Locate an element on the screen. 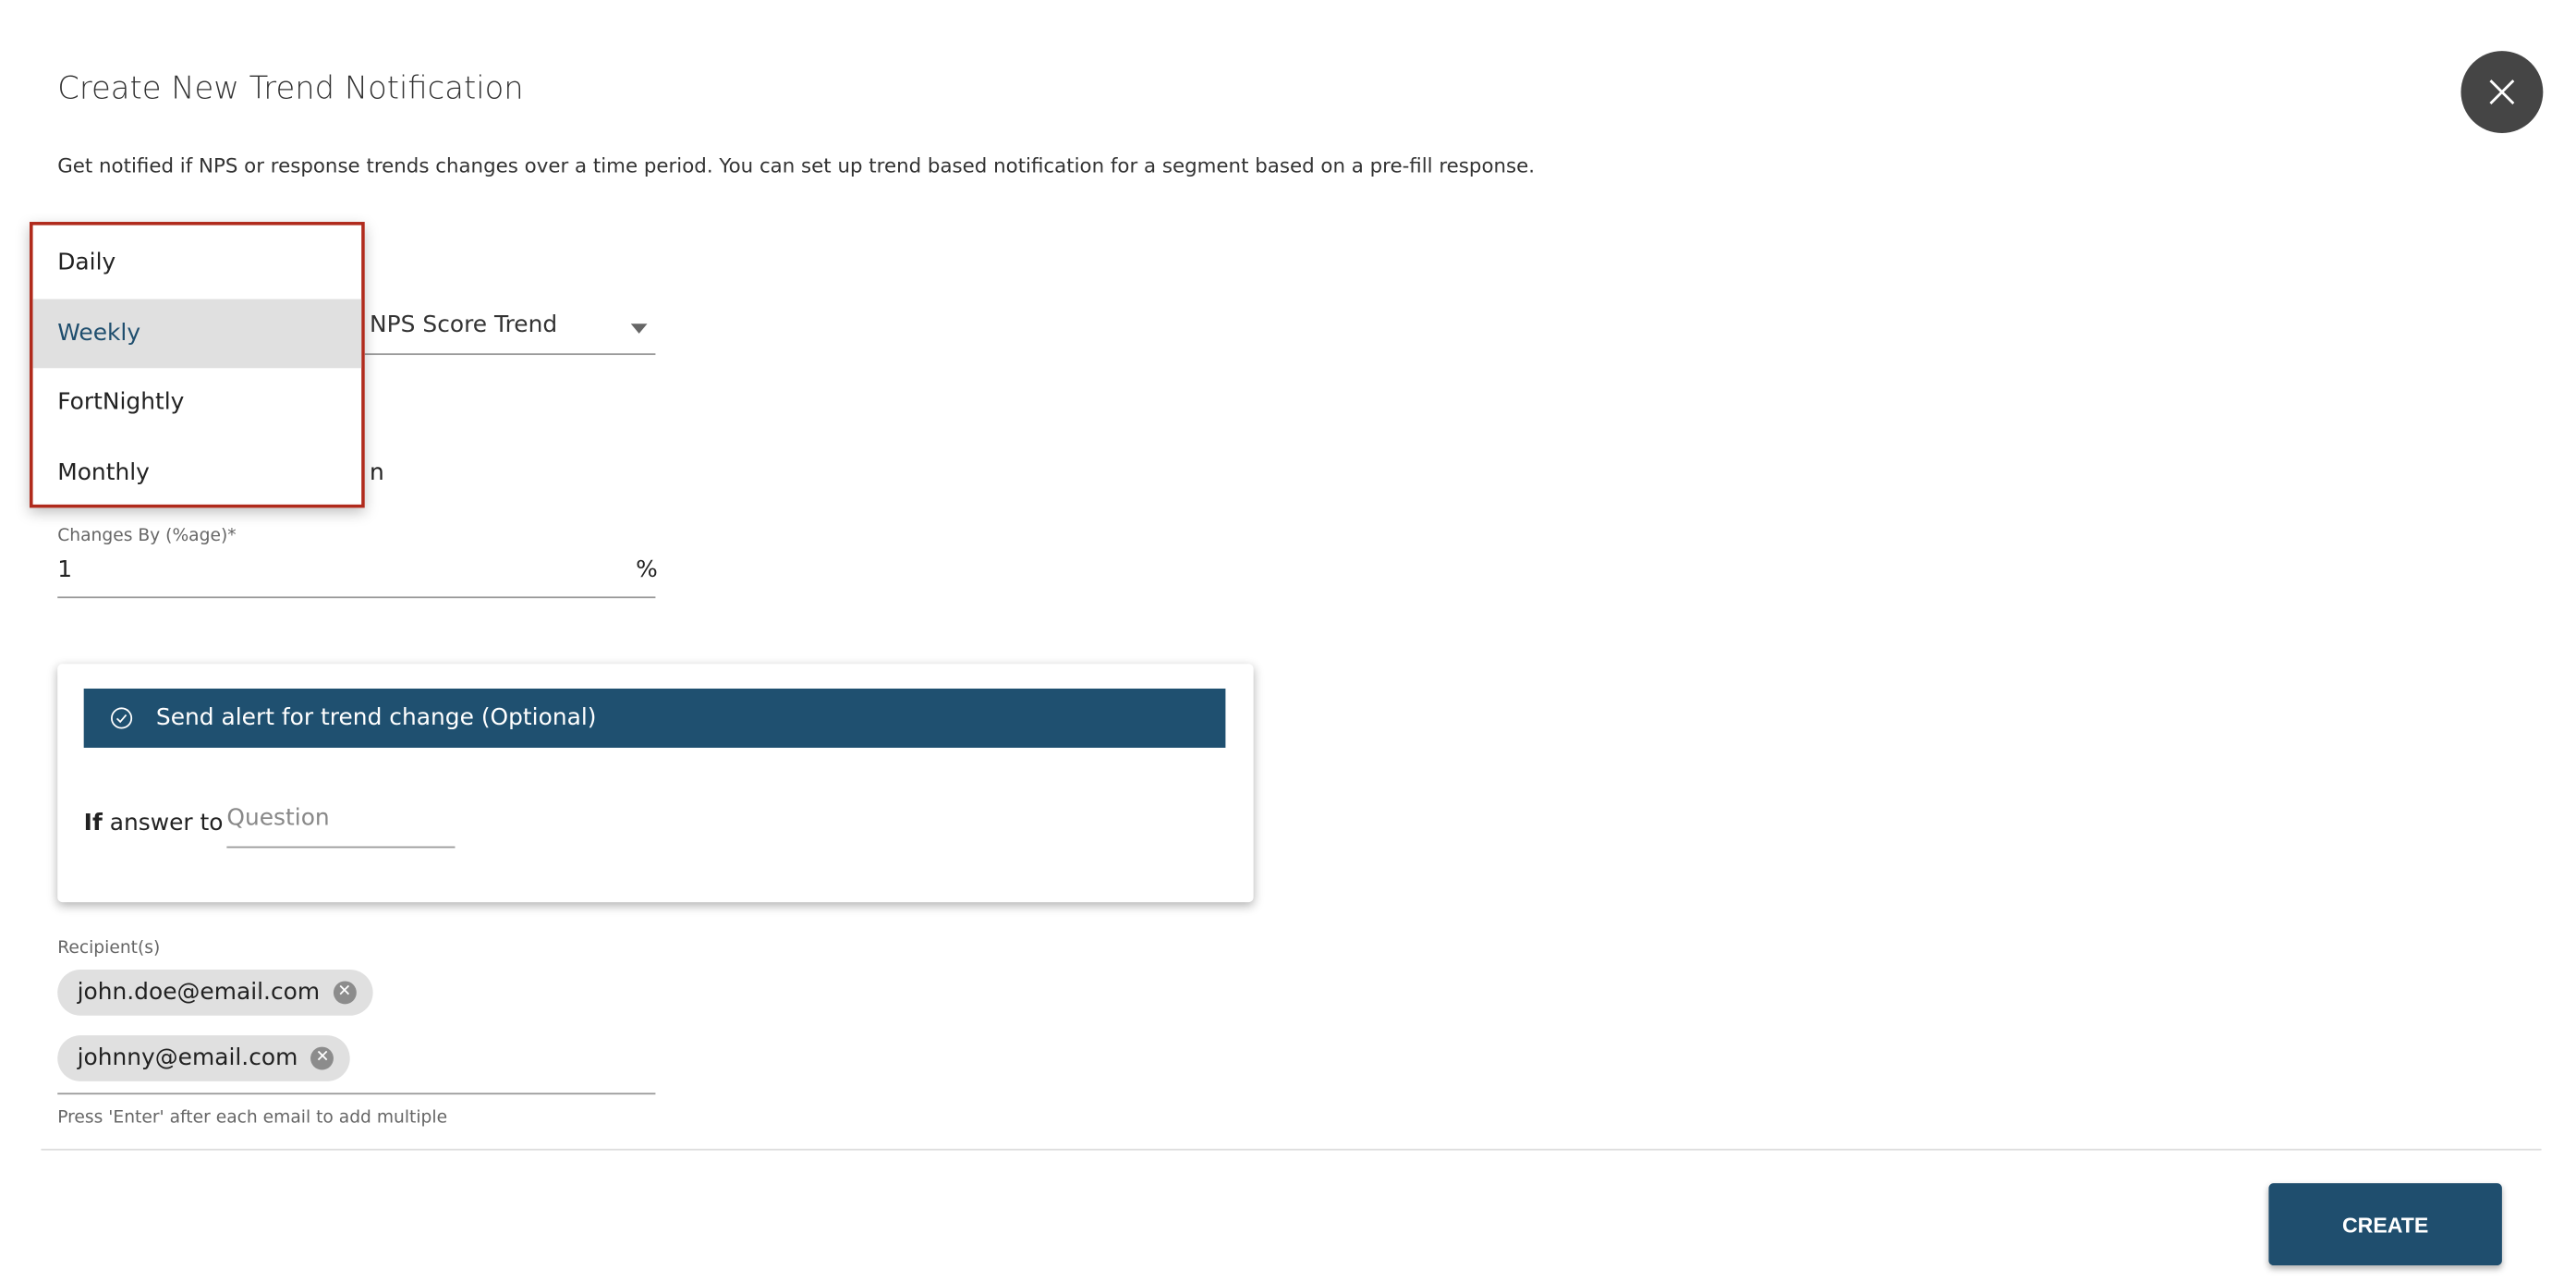 This screenshot has height=1282, width=2576. question-underline is located at coordinates (341, 847).